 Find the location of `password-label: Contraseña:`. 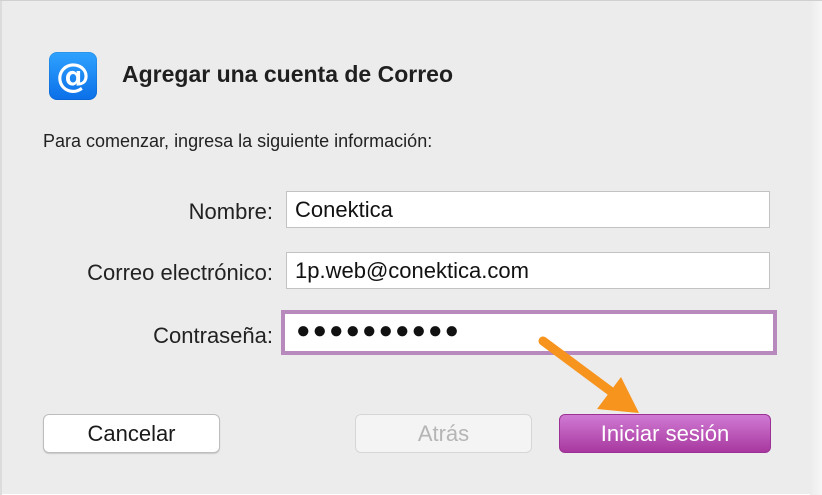

password-label: Contraseña: is located at coordinates (213, 335).